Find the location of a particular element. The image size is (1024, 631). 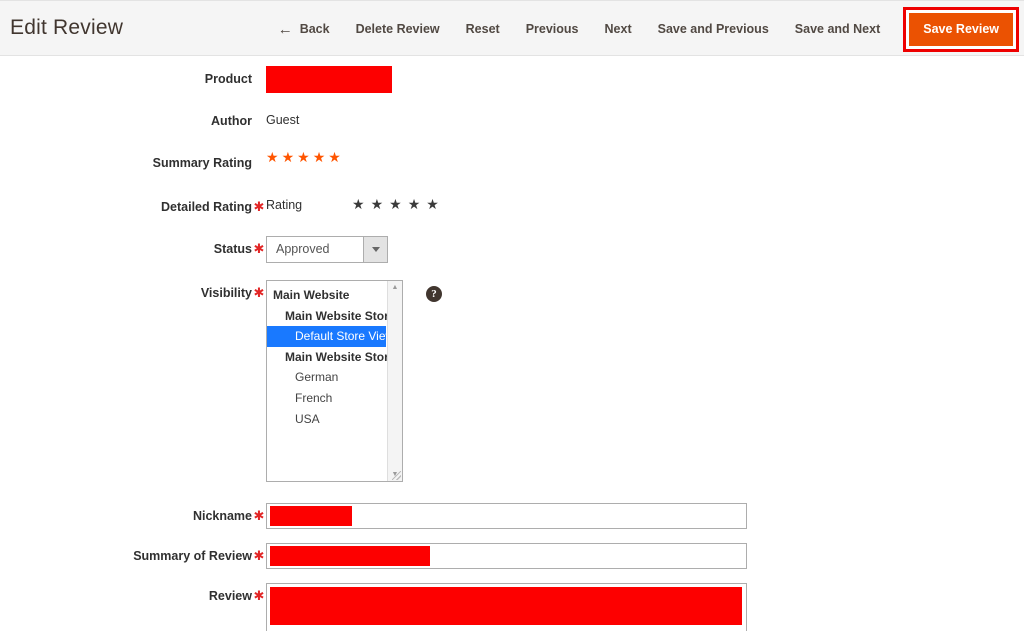

nickname-label: Nickname is located at coordinates (222, 516).